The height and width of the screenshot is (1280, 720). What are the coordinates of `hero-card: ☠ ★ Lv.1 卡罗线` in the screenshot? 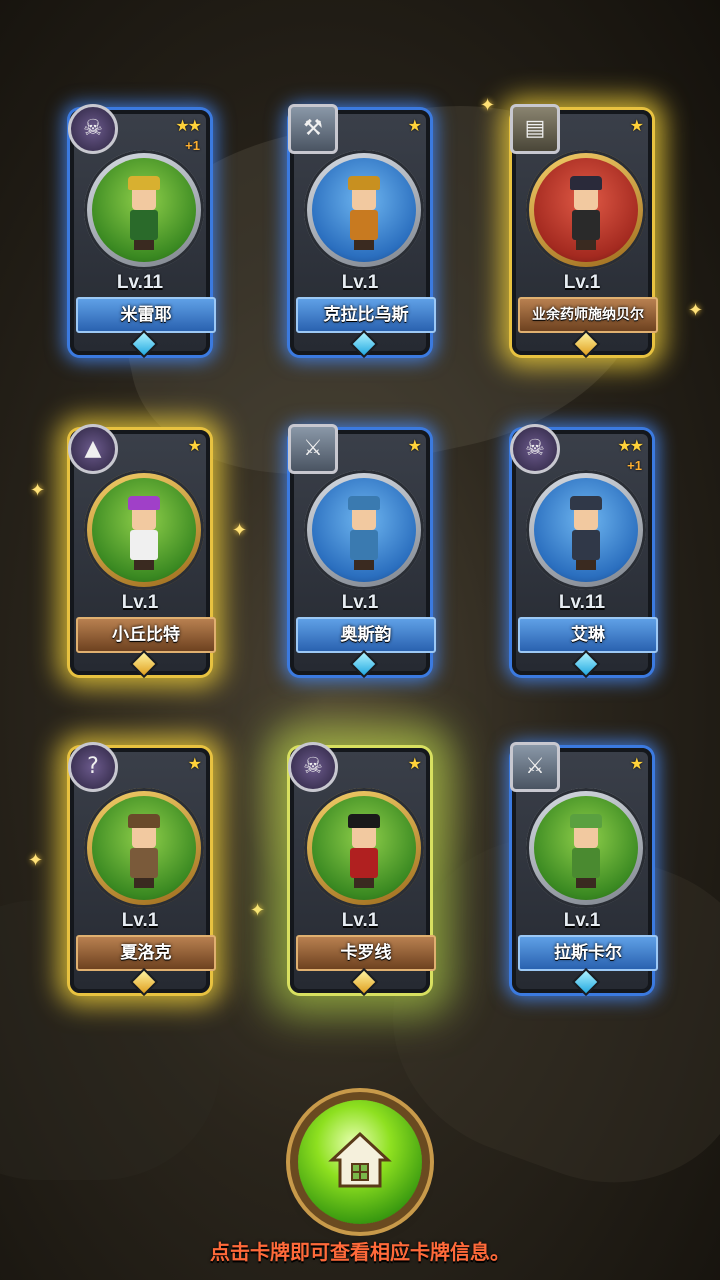 It's located at (362, 869).